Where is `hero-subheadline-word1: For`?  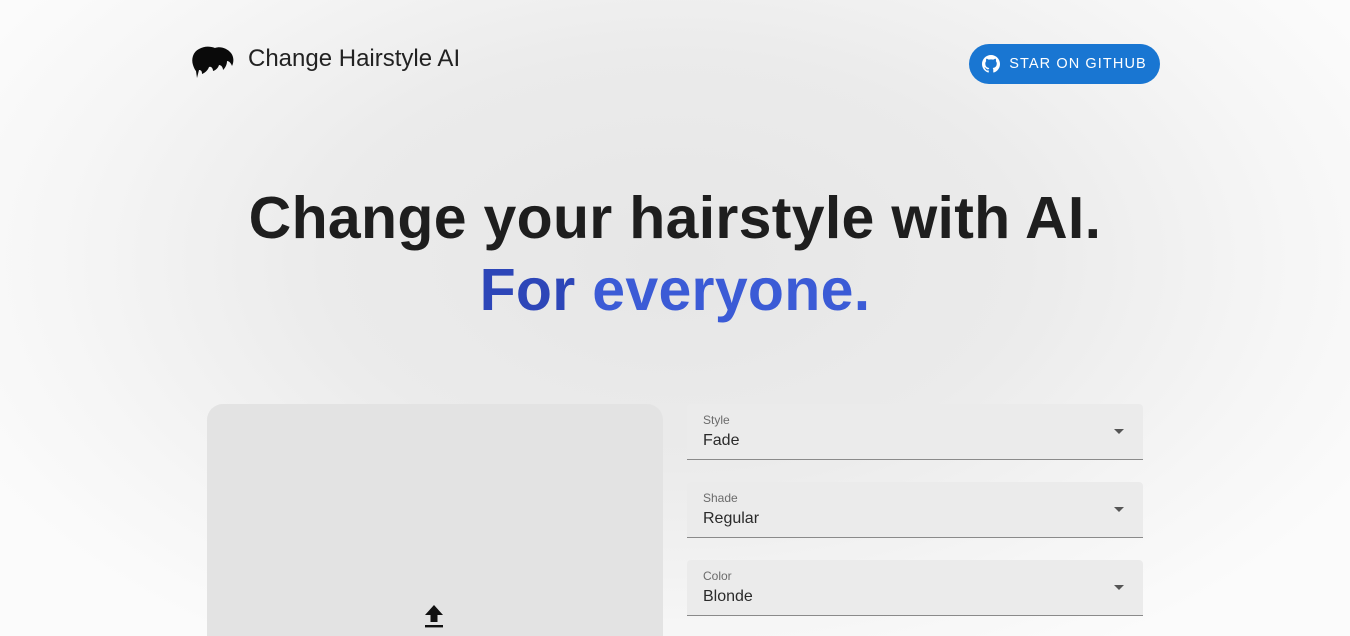 hero-subheadline-word1: For is located at coordinates (527, 290).